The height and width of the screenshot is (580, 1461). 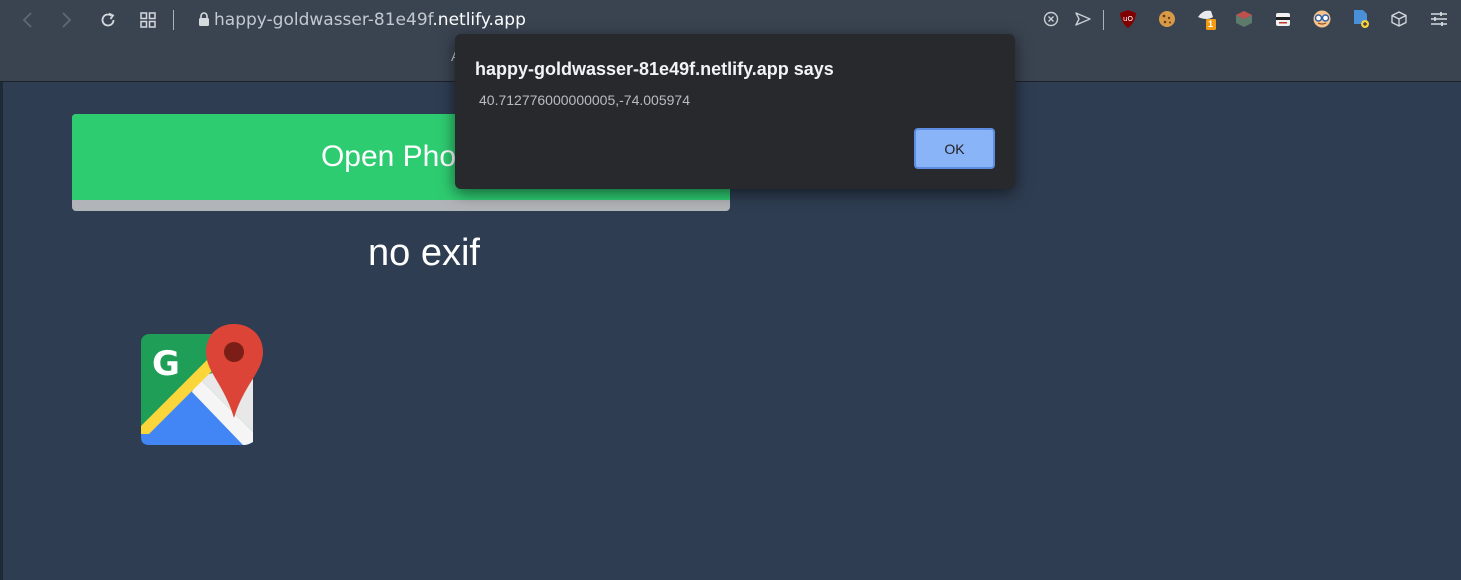 I want to click on back-arrow-icon, so click(x=28, y=20).